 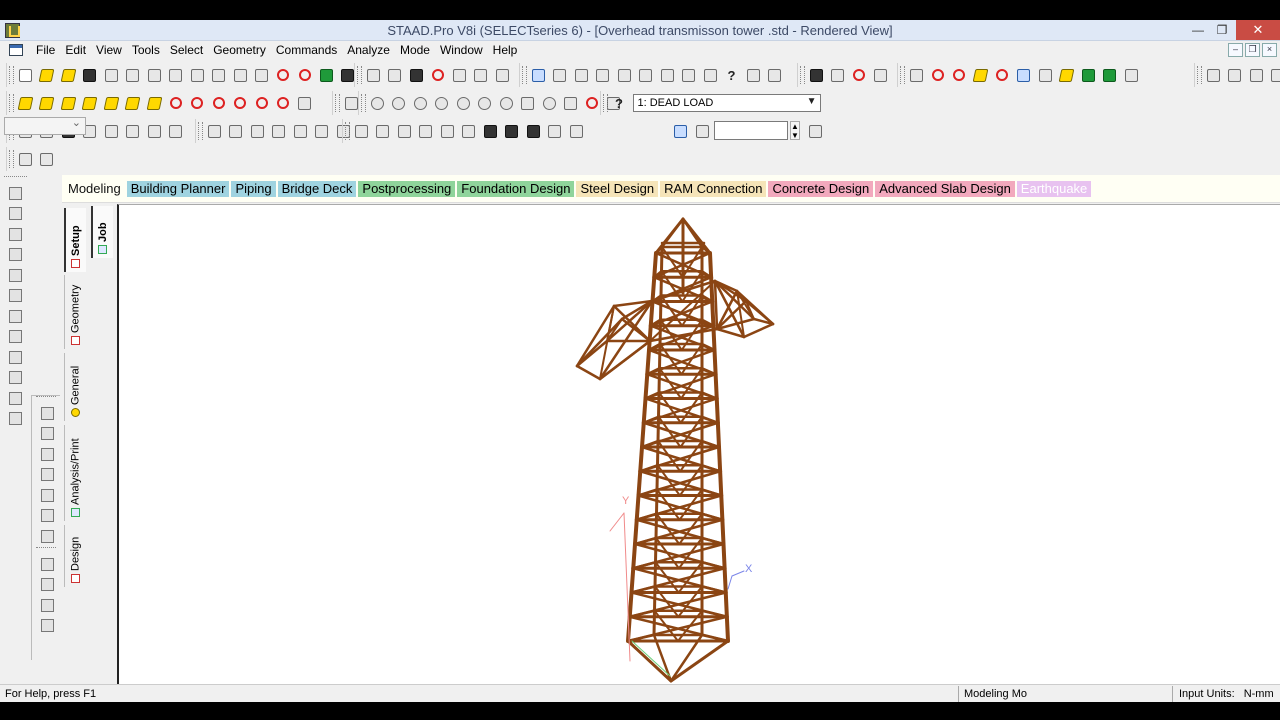 What do you see at coordinates (617, 188) in the screenshot?
I see `tab-steel-design: Steel Design` at bounding box center [617, 188].